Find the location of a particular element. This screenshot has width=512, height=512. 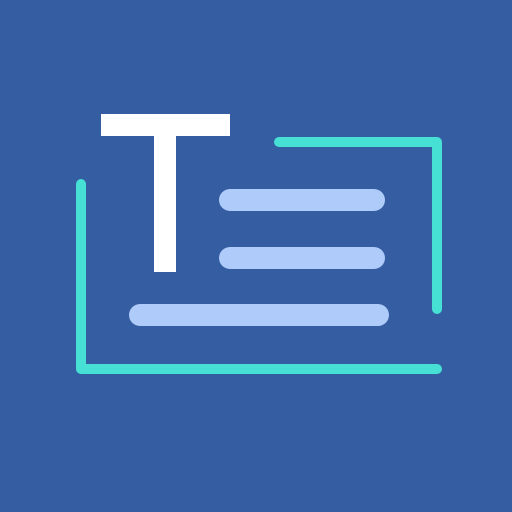

letter-t-stem is located at coordinates (165, 193).